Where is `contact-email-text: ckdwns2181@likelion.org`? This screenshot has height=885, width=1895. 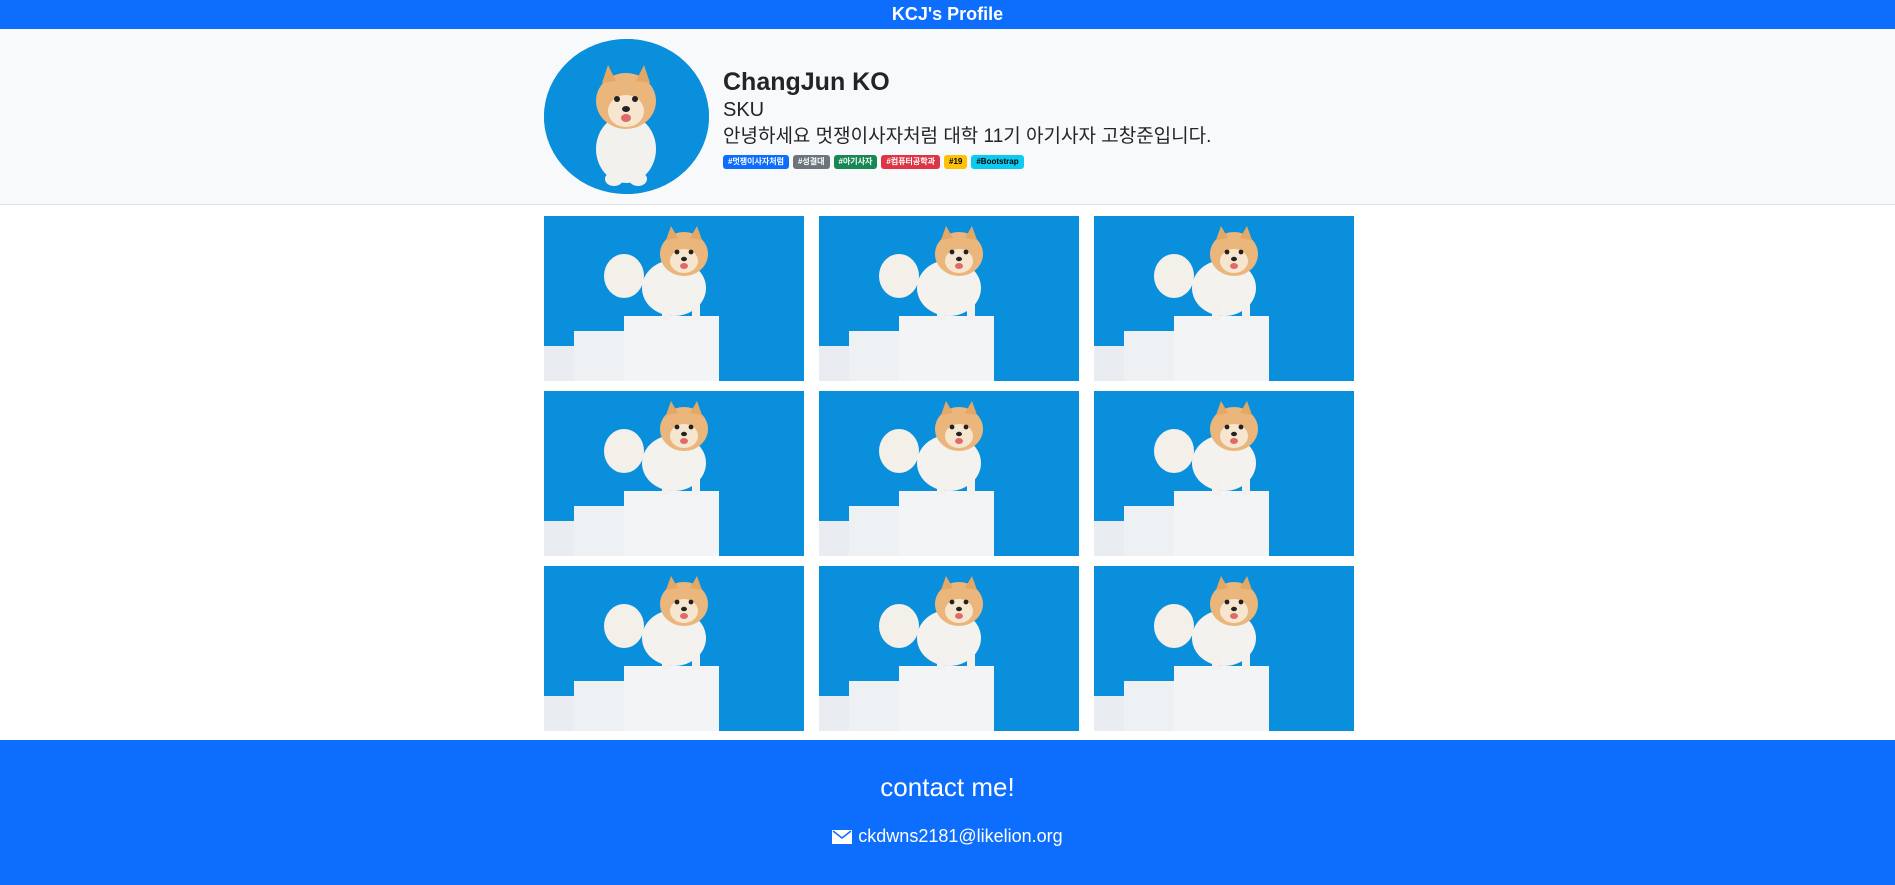
contact-email-text: ckdwns2181@likelion.org is located at coordinates (960, 836).